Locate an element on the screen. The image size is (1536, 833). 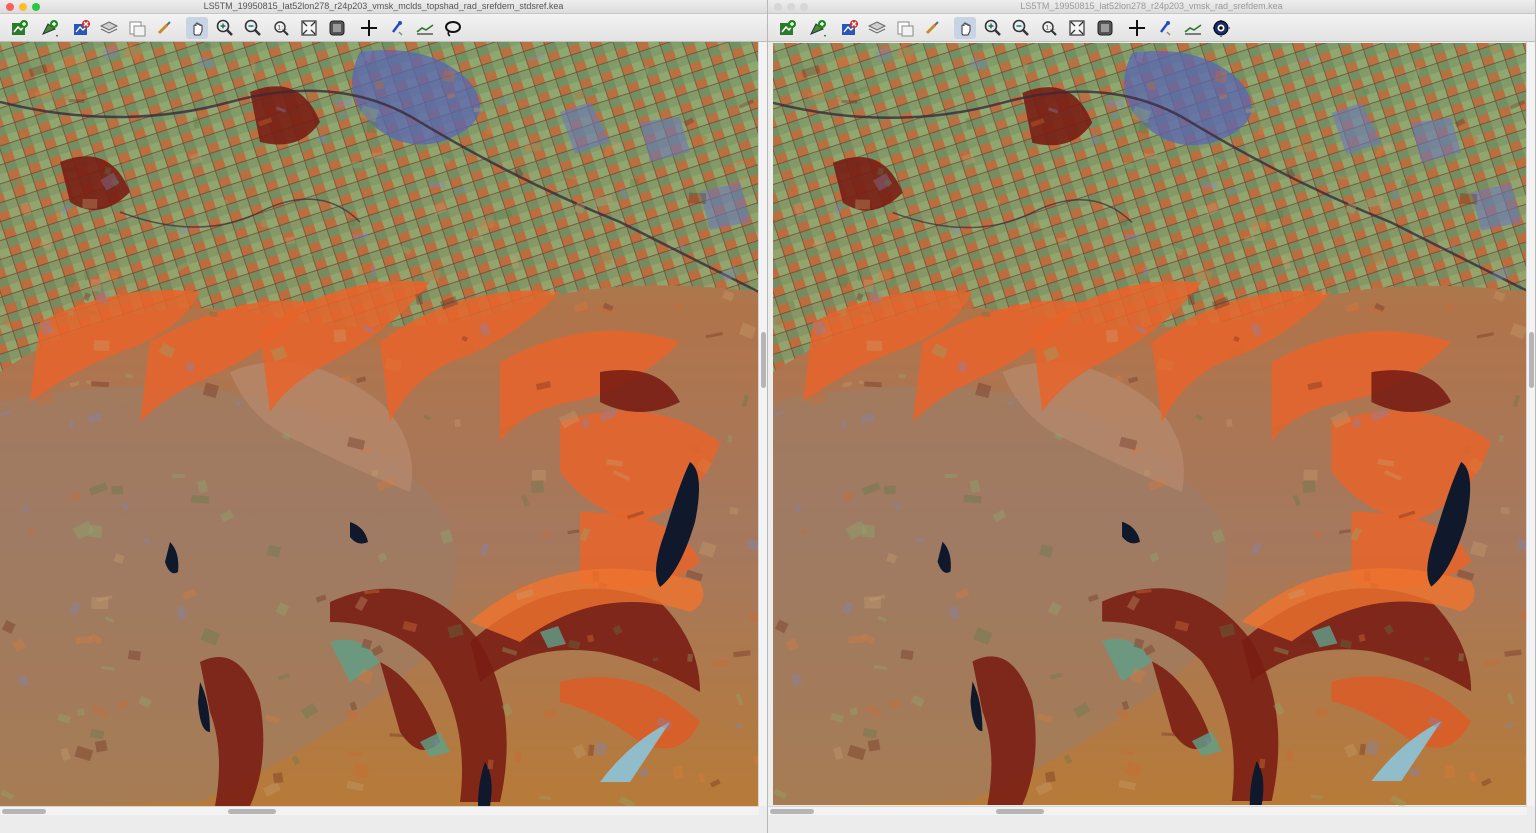
eye-icon is located at coordinates (1221, 28).